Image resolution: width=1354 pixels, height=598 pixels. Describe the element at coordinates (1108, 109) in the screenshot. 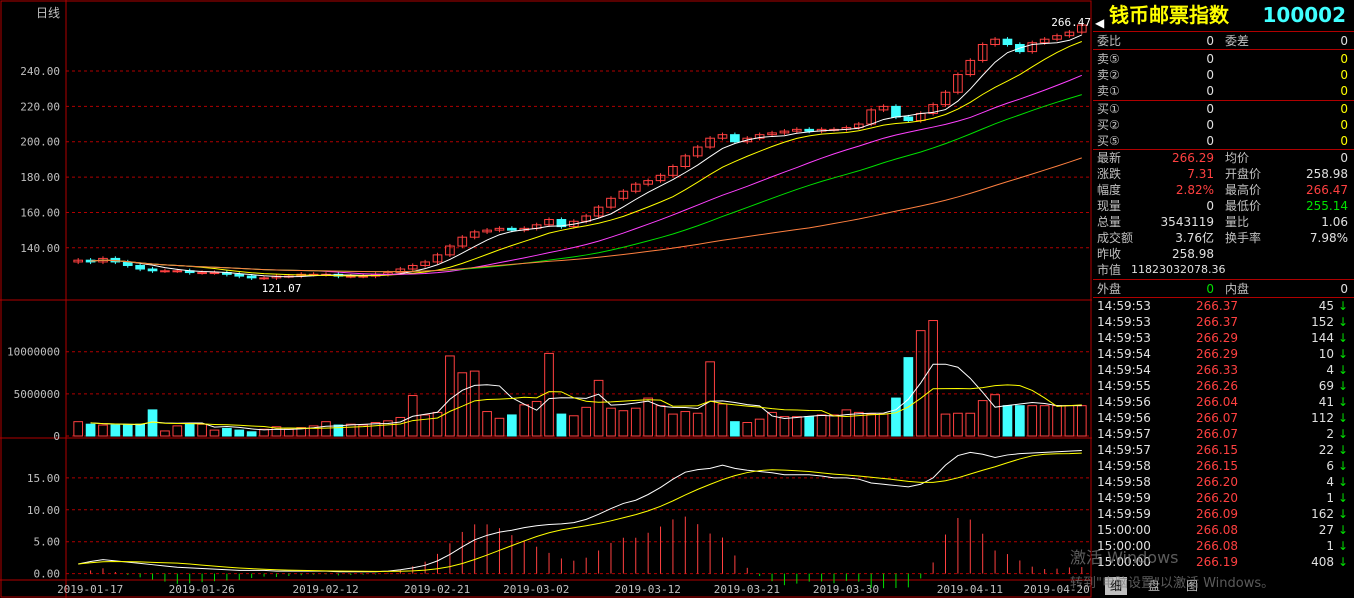

I see `bid-label: 买①` at that location.